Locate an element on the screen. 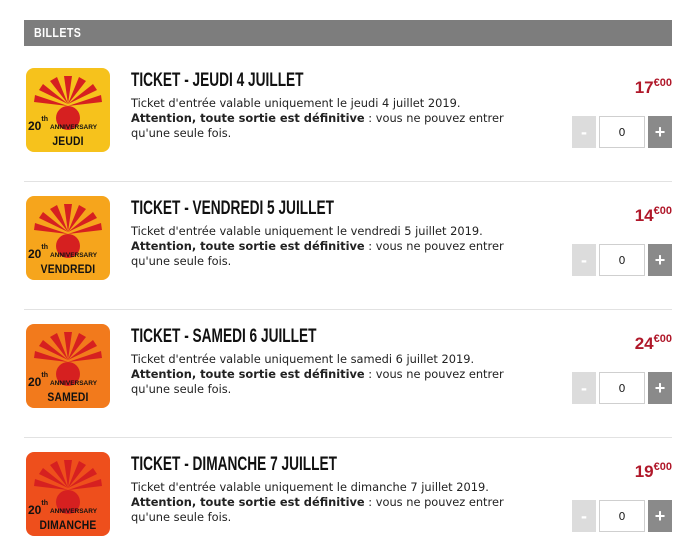 The height and width of the screenshot is (547, 700). ticket-badge-image: 20thANNIVERSARY JEUDI is located at coordinates (68, 110).